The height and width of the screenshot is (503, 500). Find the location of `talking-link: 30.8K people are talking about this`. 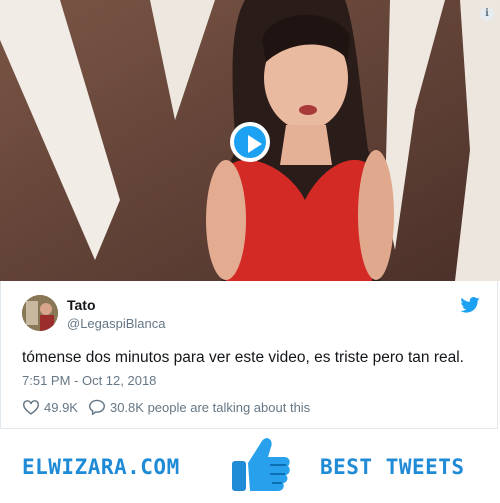

talking-link: 30.8K people are talking about this is located at coordinates (199, 407).